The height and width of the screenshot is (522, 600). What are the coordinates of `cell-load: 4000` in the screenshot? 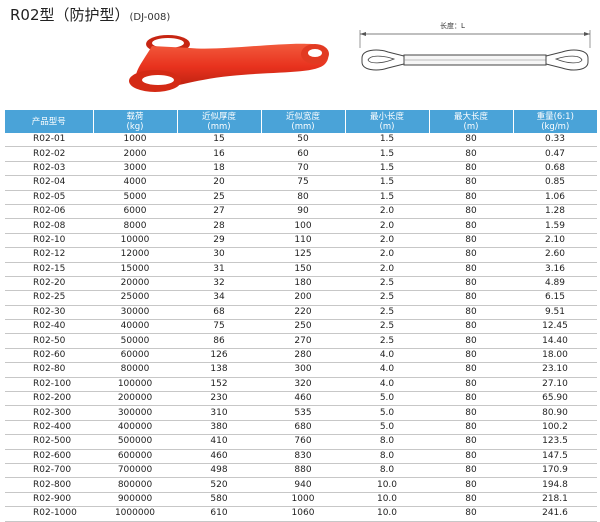 It's located at (135, 183).